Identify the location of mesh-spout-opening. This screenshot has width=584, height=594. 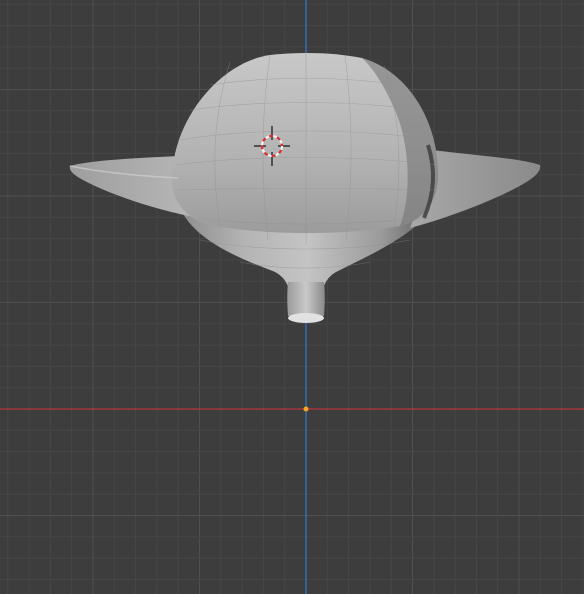
(306, 318).